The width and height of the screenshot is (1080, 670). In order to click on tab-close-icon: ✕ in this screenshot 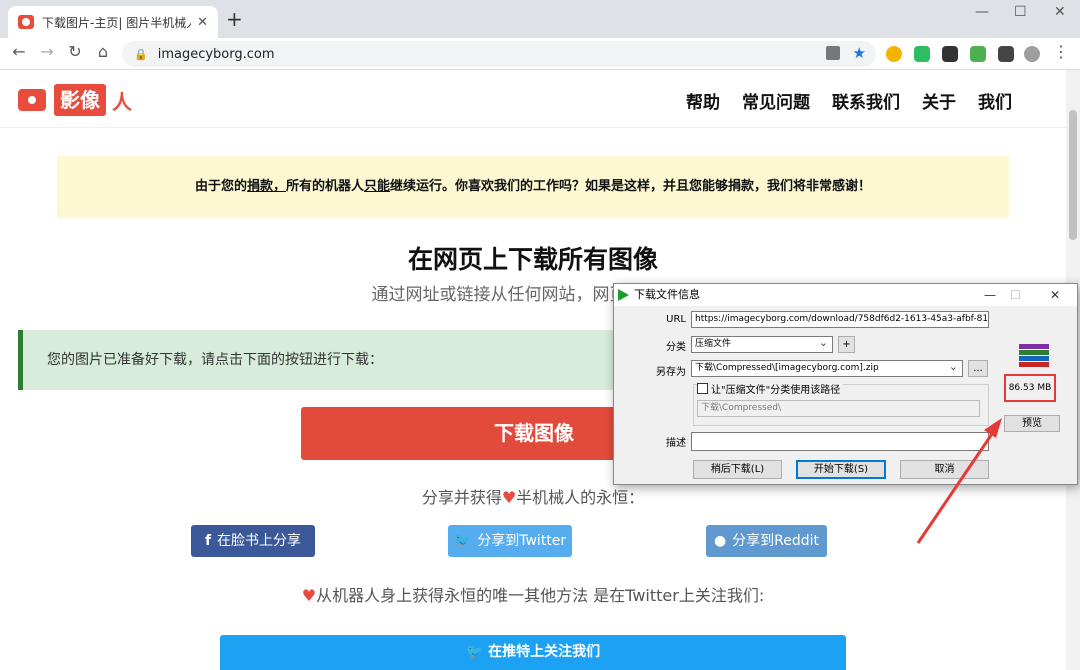, I will do `click(202, 22)`.